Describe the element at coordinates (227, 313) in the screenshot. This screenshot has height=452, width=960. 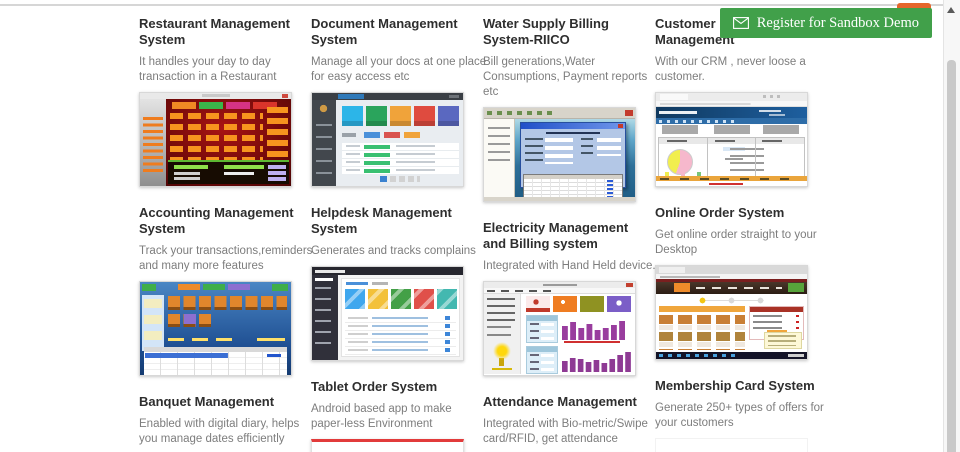
I see `mini-tiles` at that location.